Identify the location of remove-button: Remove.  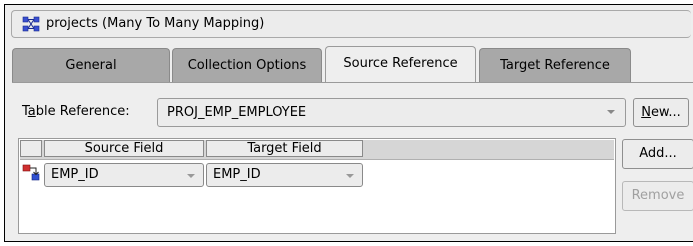
(657, 196).